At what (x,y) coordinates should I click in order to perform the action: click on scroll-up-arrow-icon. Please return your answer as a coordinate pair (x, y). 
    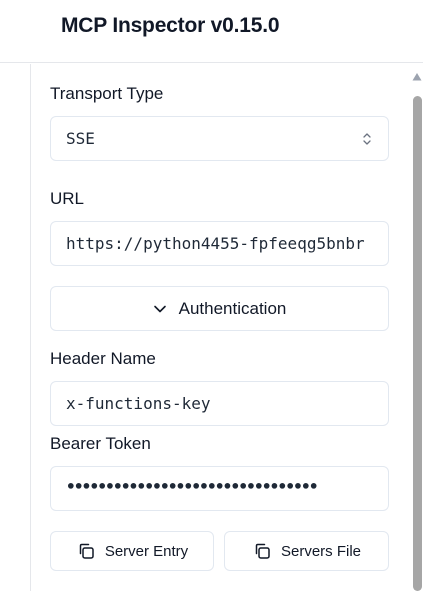
    Looking at the image, I should click on (417, 77).